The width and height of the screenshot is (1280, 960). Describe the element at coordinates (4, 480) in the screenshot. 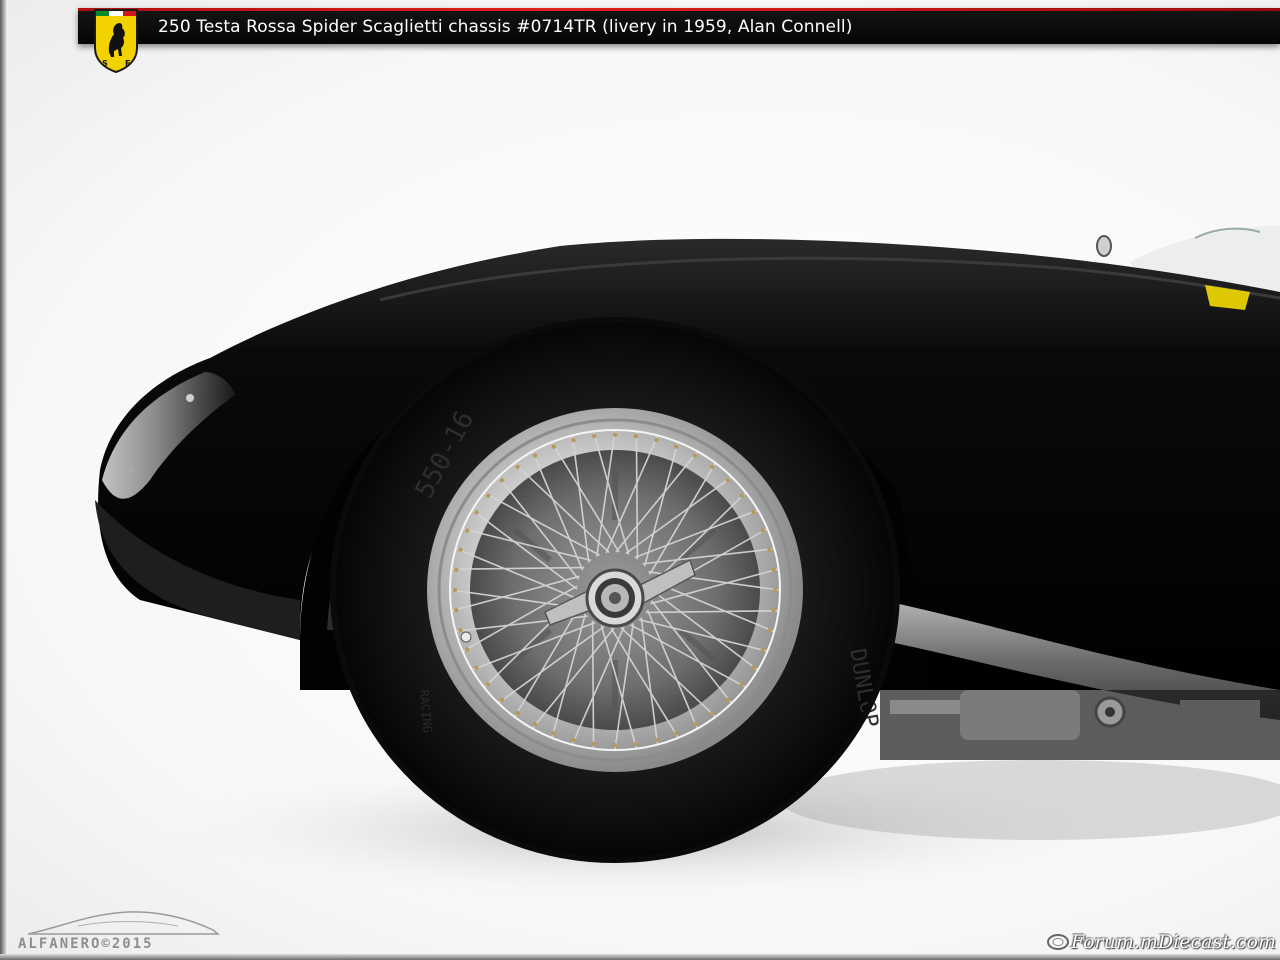

I see `left-frame-border` at that location.